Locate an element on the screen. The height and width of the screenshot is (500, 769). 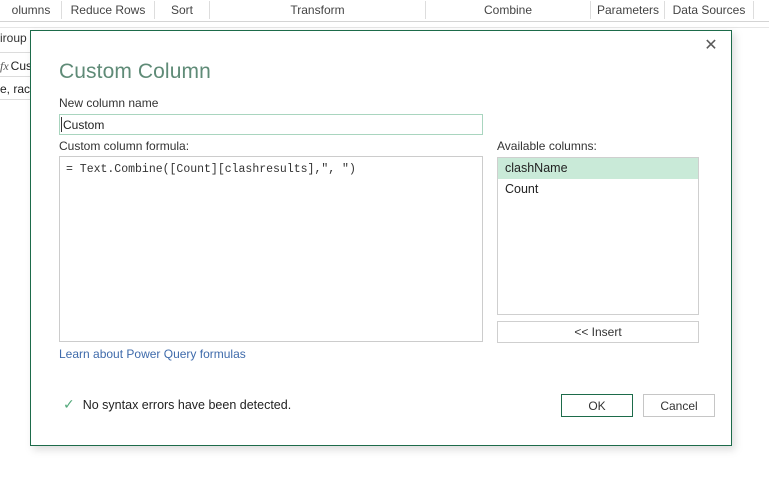
new-column-name-input is located at coordinates (271, 124).